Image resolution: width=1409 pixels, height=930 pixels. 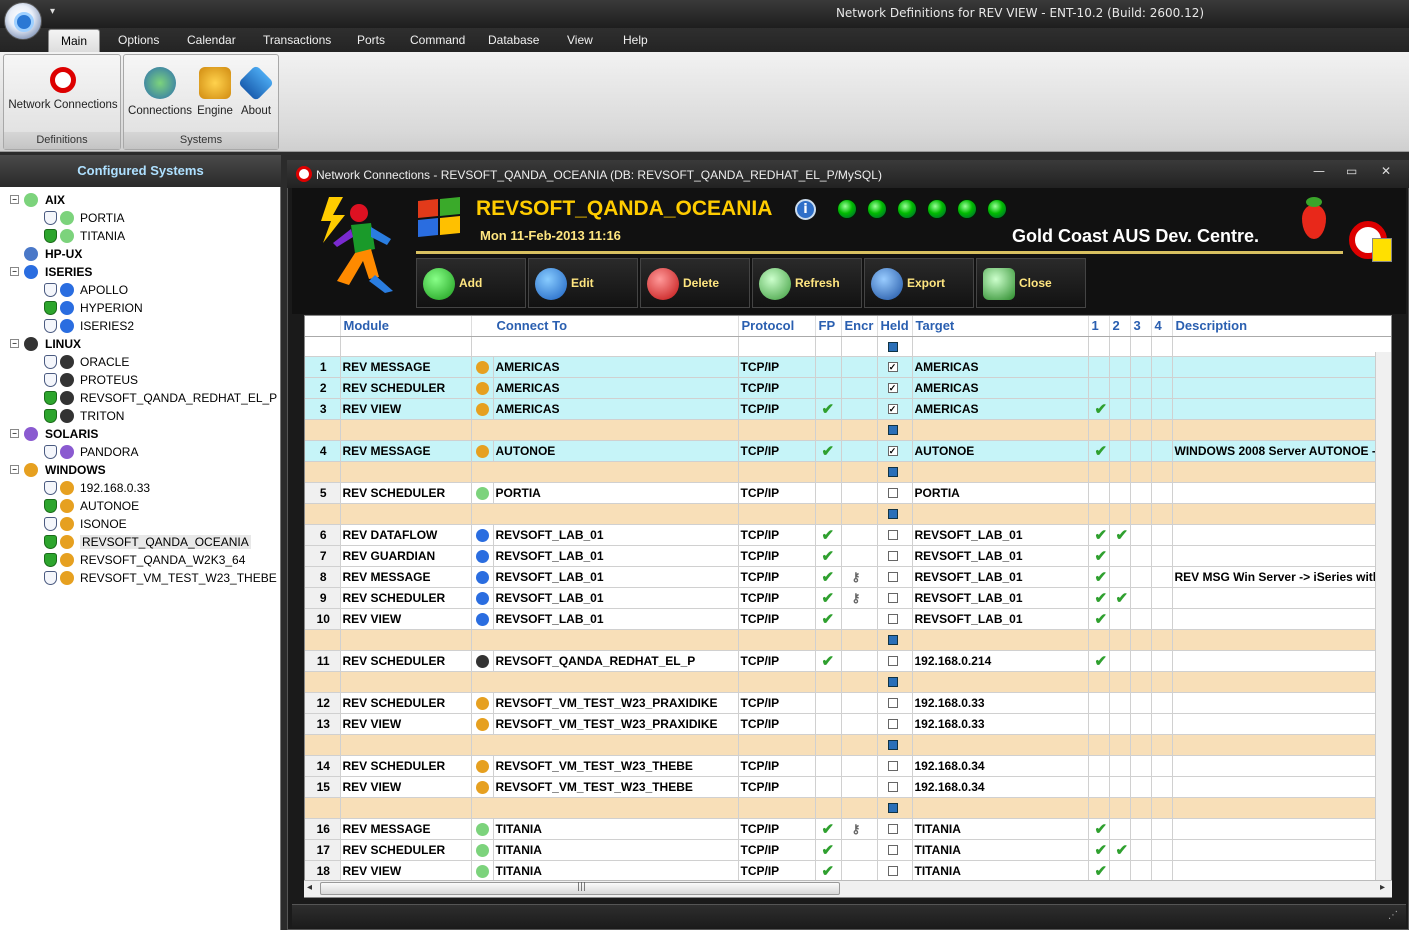 I want to click on col-encr: Encr, so click(x=859, y=326).